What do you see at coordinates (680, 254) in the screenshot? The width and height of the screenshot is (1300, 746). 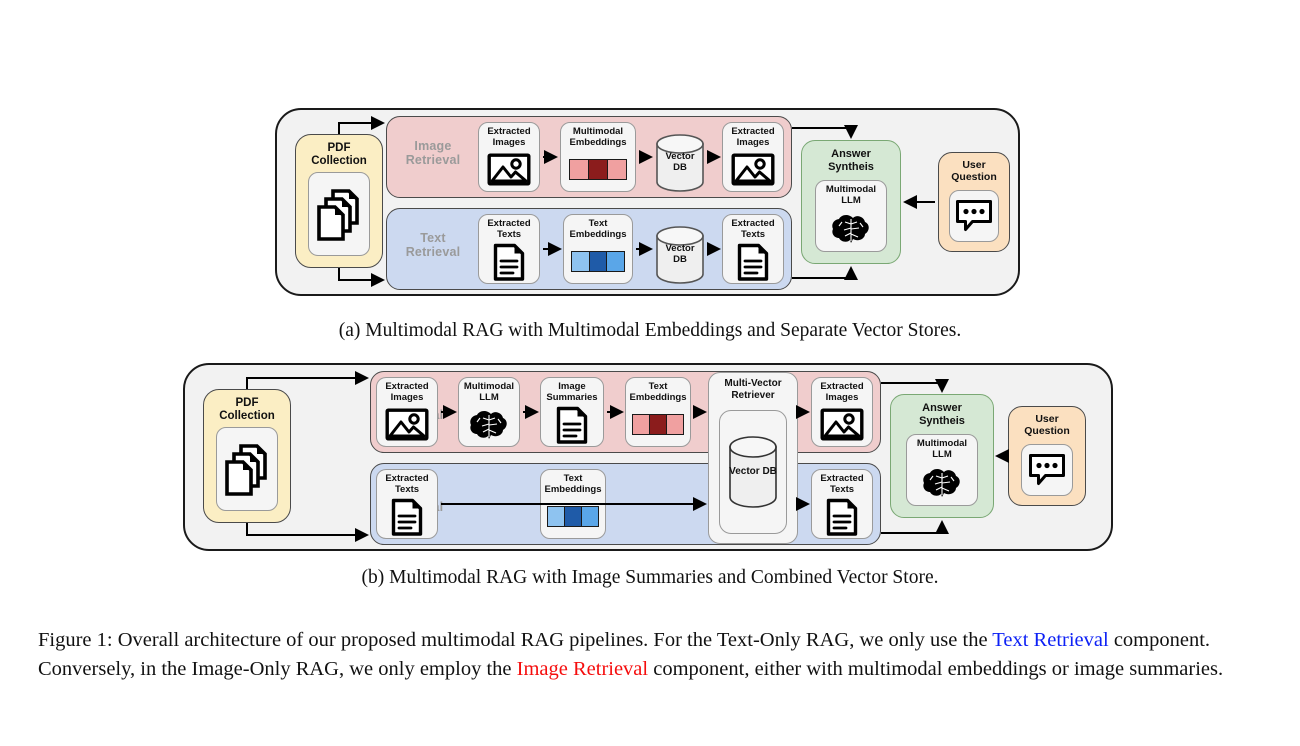 I see `diagram-a-vector-db-text-label: Vector DB` at bounding box center [680, 254].